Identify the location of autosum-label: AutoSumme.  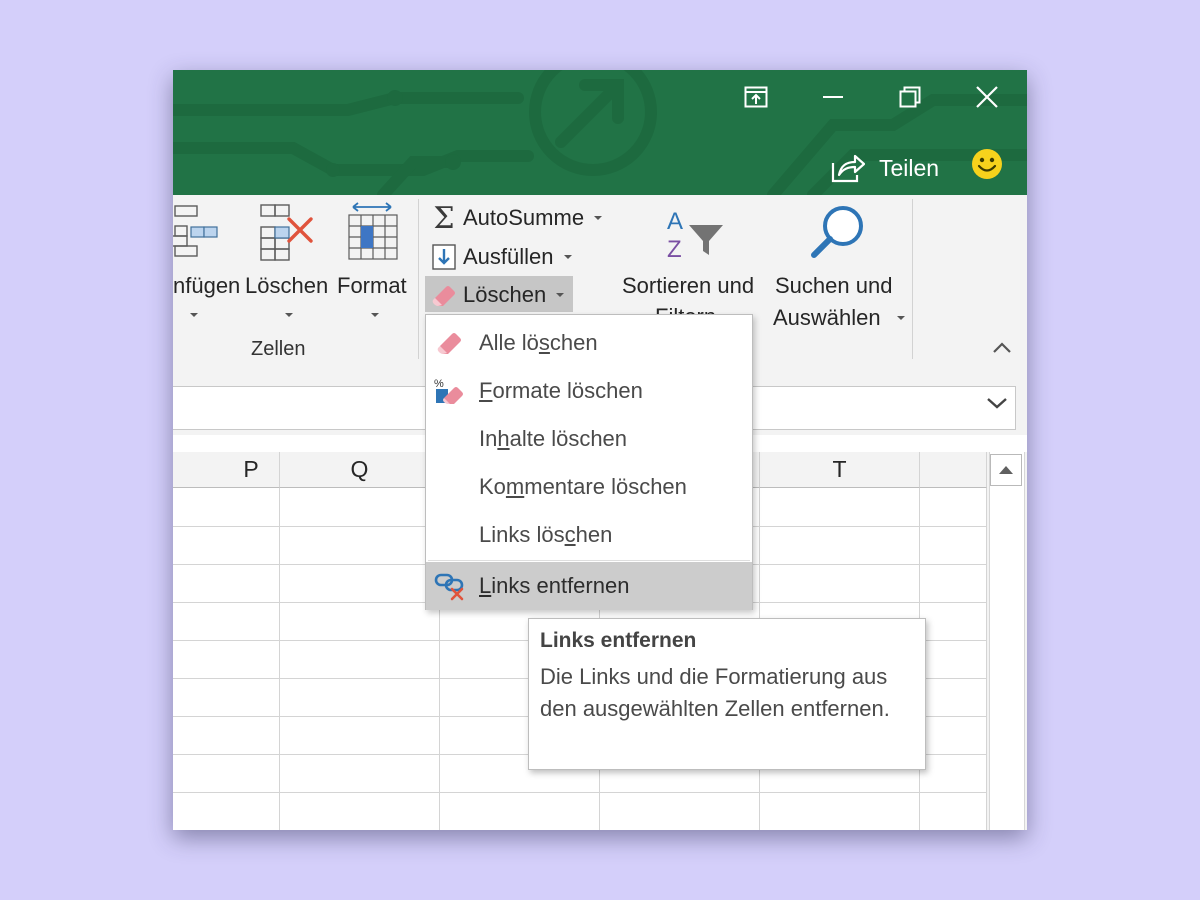
(524, 217).